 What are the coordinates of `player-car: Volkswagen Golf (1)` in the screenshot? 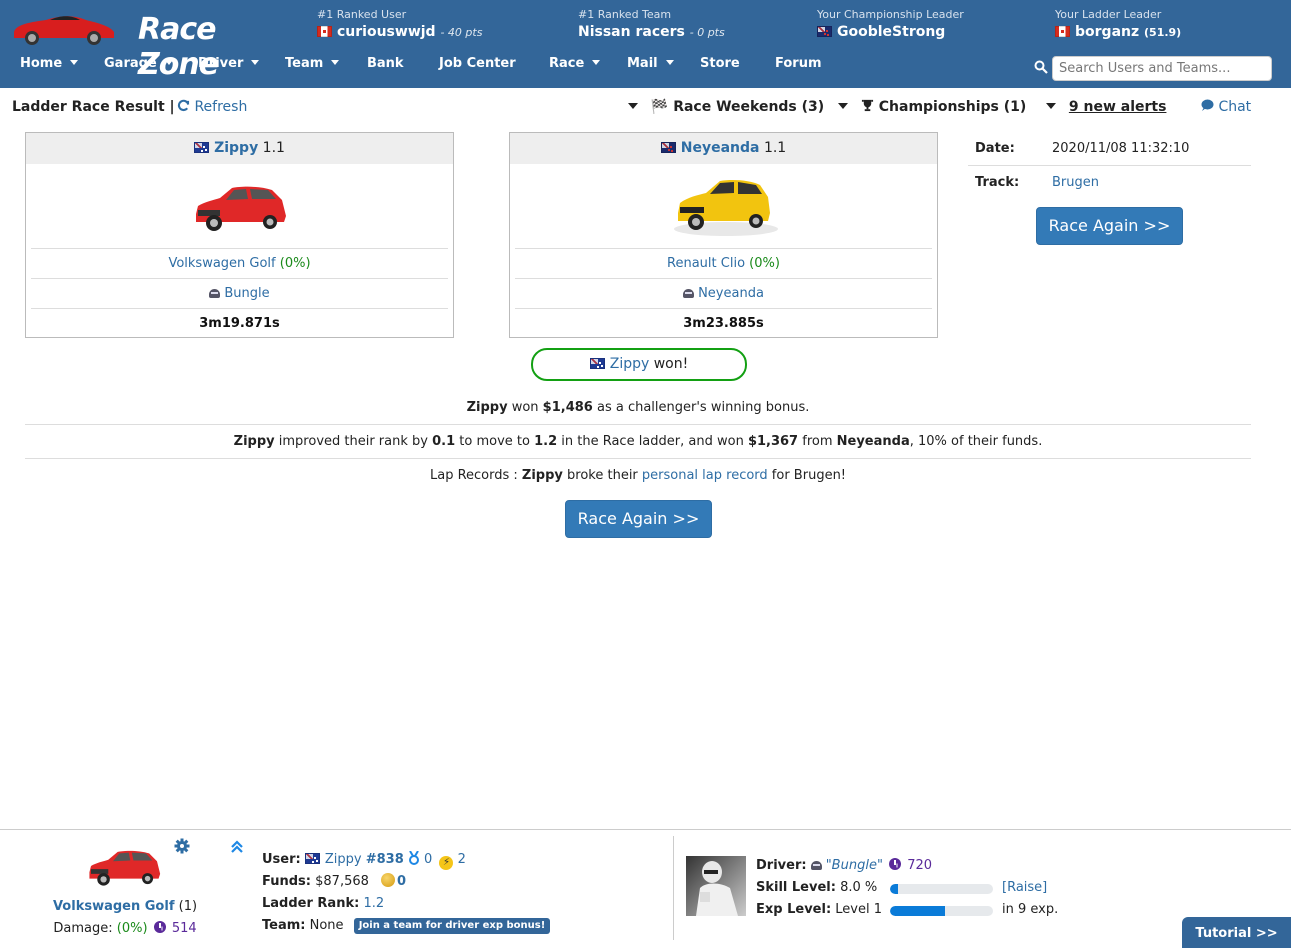 It's located at (125, 906).